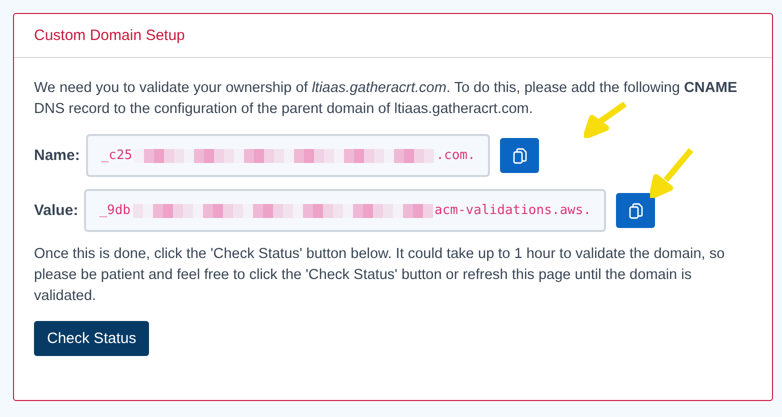  I want to click on record-field: _9db acm-validations.aws., so click(345, 210).